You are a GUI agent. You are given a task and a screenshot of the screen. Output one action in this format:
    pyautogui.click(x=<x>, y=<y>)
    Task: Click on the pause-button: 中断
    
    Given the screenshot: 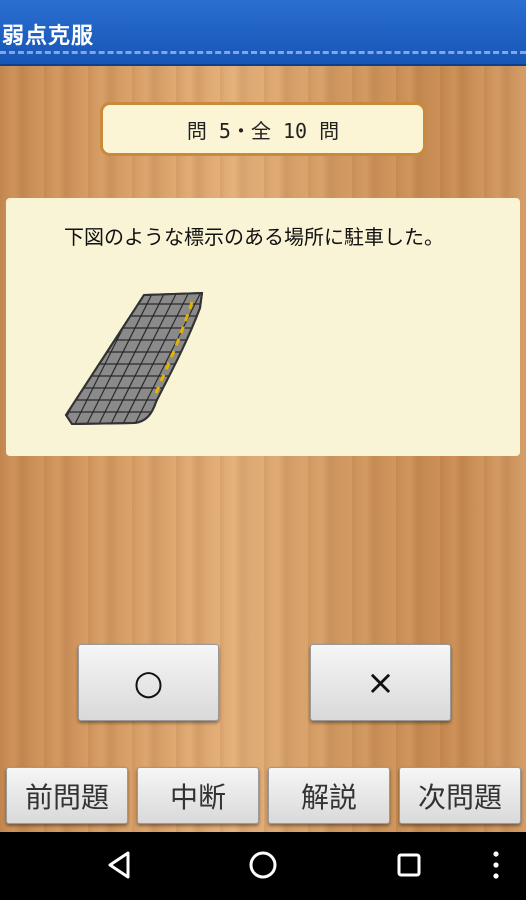 What is the action you would take?
    pyautogui.click(x=198, y=795)
    